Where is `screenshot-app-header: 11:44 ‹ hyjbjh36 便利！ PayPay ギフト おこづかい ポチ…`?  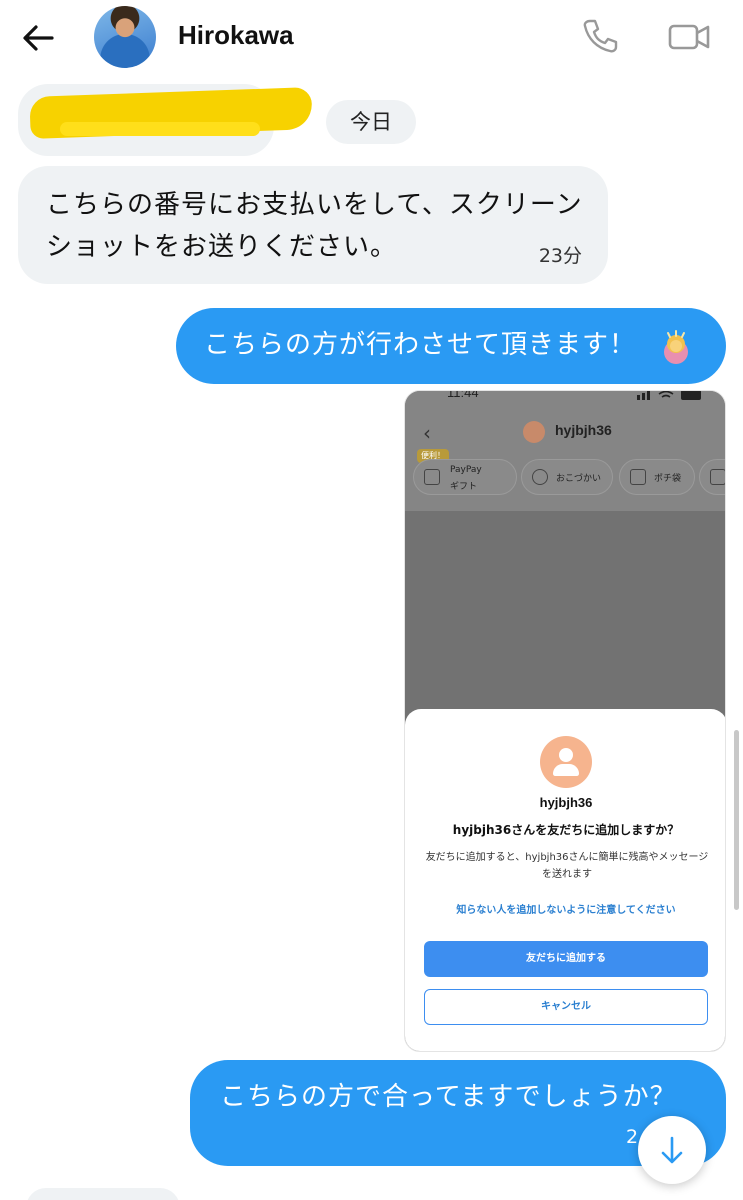
screenshot-app-header: 11:44 ‹ hyjbjh36 便利！ PayPay ギフト おこづかい ポチ… is located at coordinates (565, 450).